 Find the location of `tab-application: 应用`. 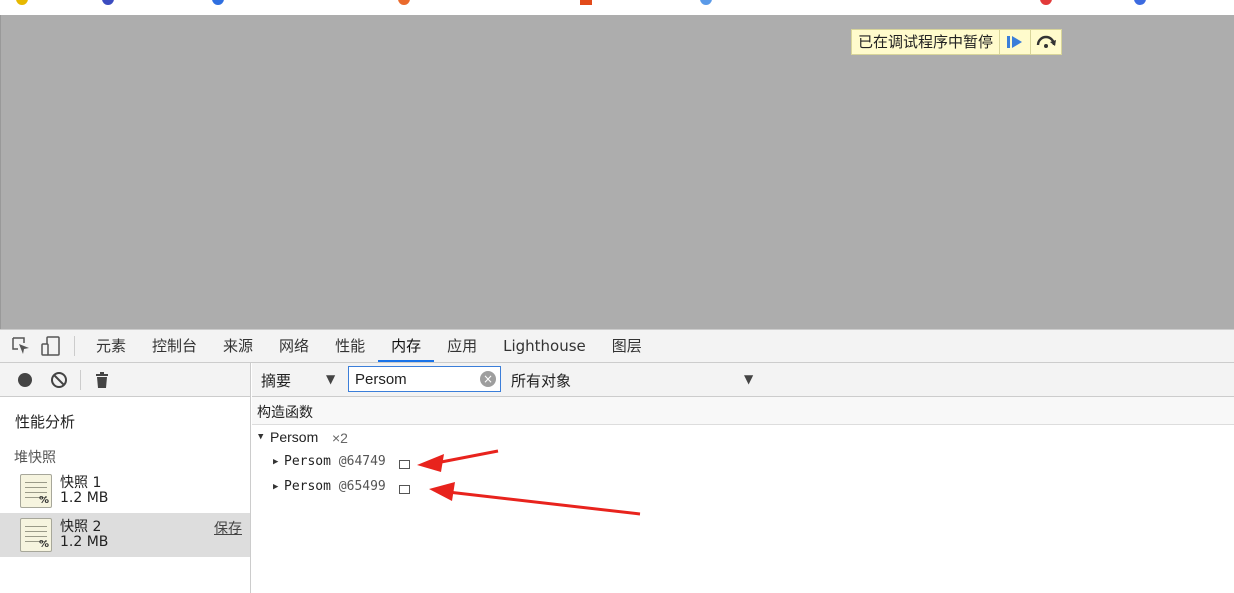

tab-application: 应用 is located at coordinates (462, 346).